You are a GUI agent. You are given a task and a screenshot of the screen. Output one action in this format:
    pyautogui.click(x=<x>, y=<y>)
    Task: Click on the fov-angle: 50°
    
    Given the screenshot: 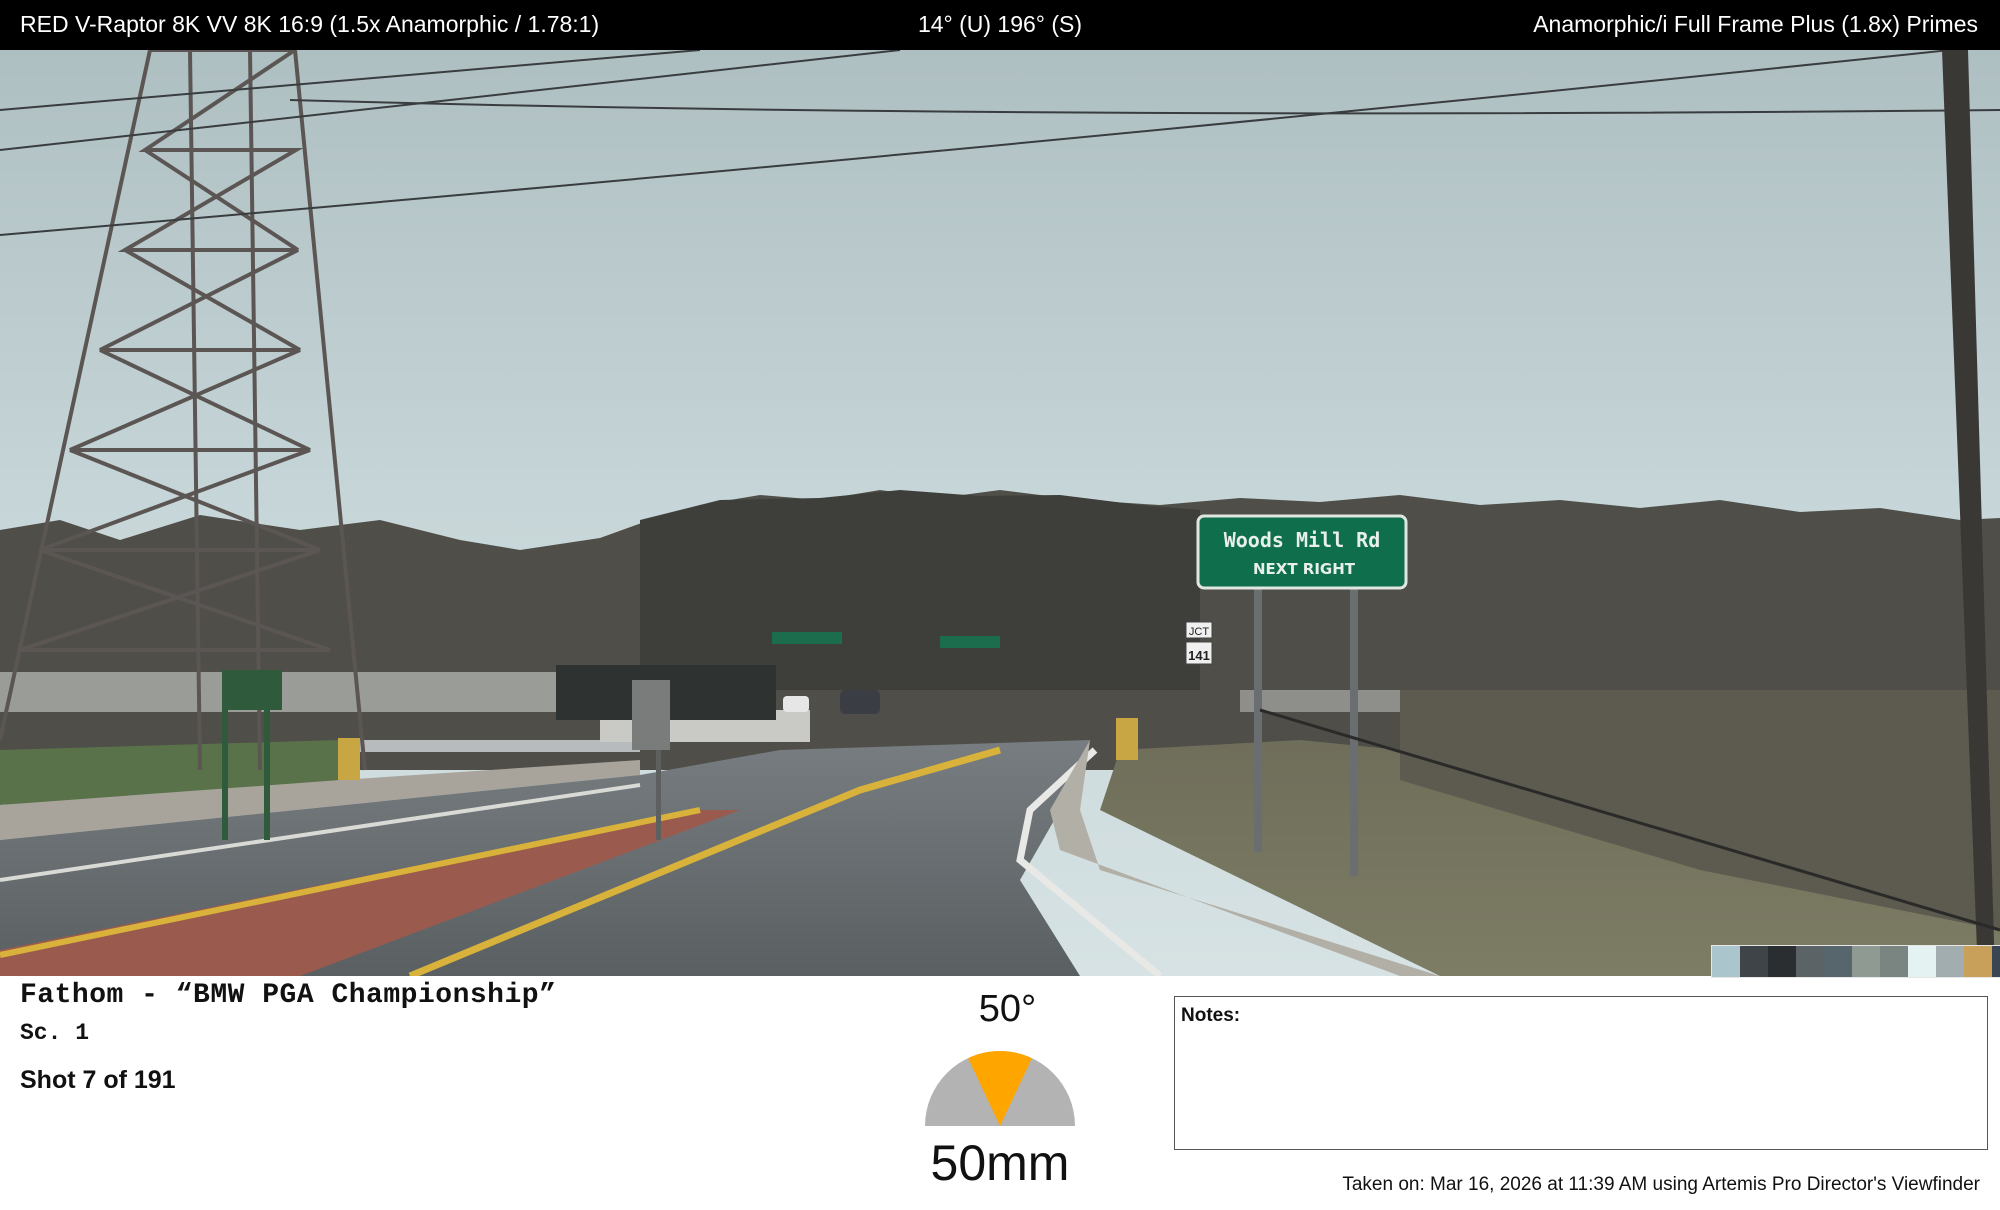 What is the action you would take?
    pyautogui.click(x=1007, y=1009)
    